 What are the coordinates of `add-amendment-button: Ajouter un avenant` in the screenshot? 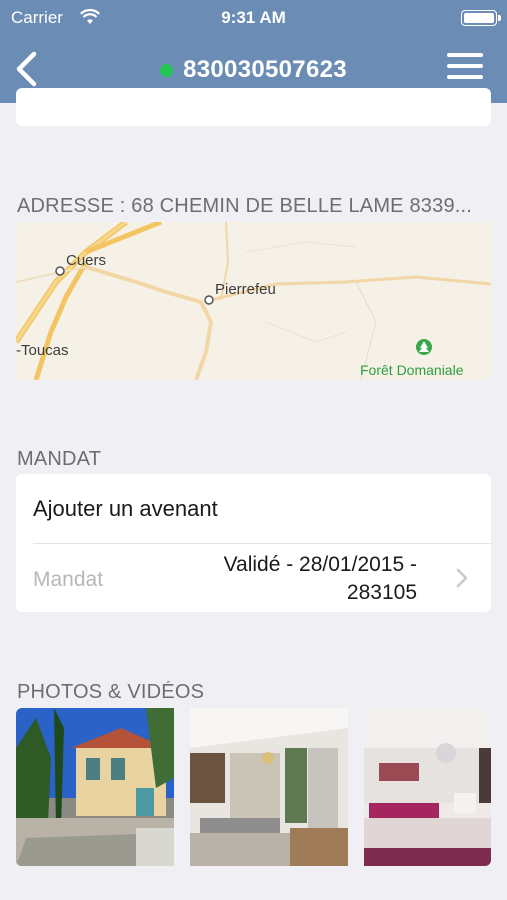 It's located at (125, 509).